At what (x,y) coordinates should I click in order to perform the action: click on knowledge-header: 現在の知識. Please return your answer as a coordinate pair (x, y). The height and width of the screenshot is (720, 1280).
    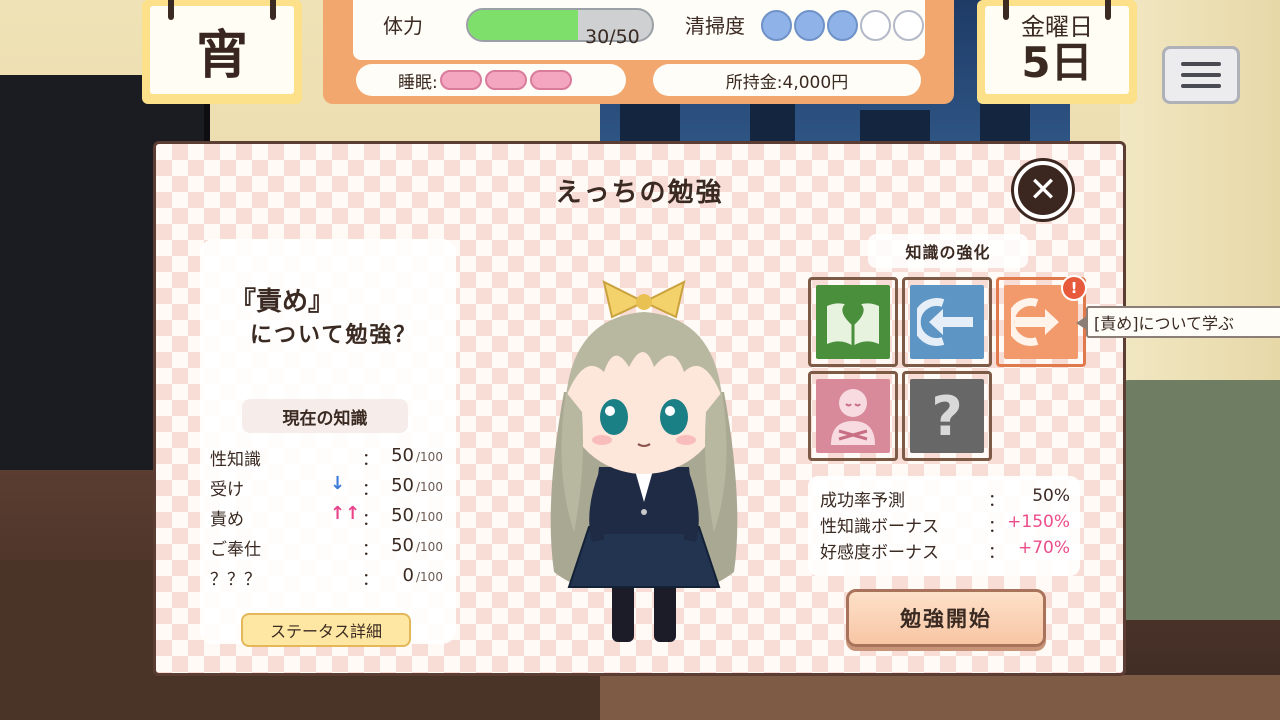
    Looking at the image, I should click on (325, 416).